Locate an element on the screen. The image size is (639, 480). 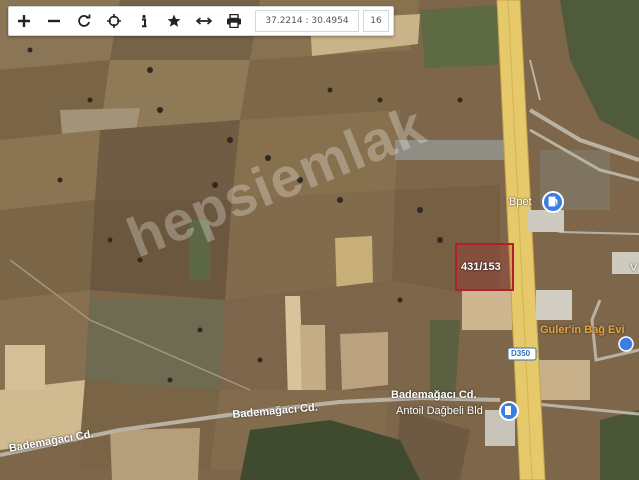
zoom-in-button is located at coordinates (24, 21).